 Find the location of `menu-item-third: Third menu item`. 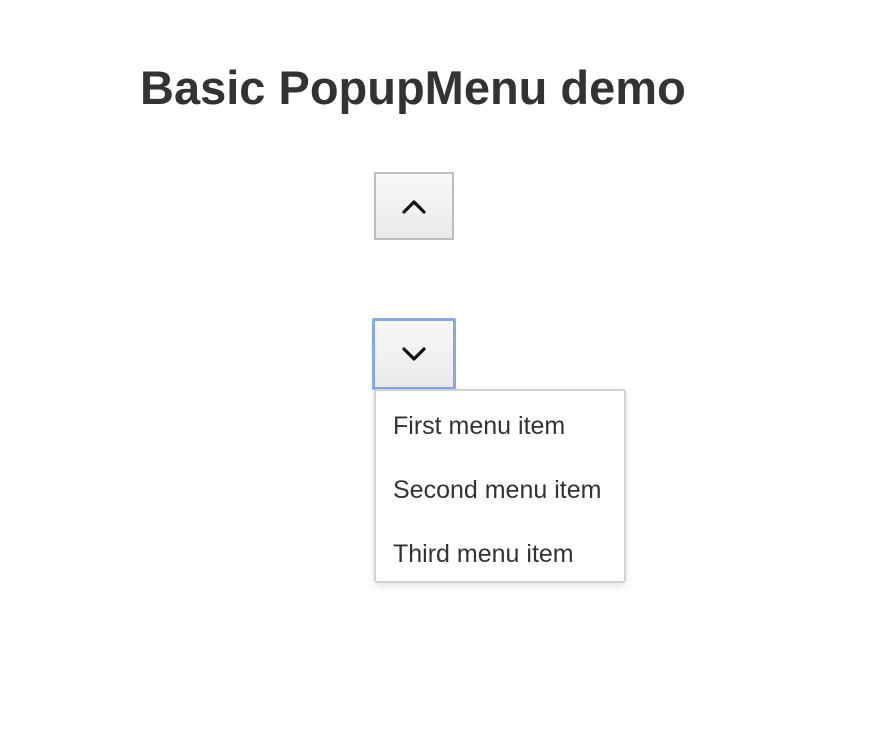

menu-item-third: Third menu item is located at coordinates (500, 554).